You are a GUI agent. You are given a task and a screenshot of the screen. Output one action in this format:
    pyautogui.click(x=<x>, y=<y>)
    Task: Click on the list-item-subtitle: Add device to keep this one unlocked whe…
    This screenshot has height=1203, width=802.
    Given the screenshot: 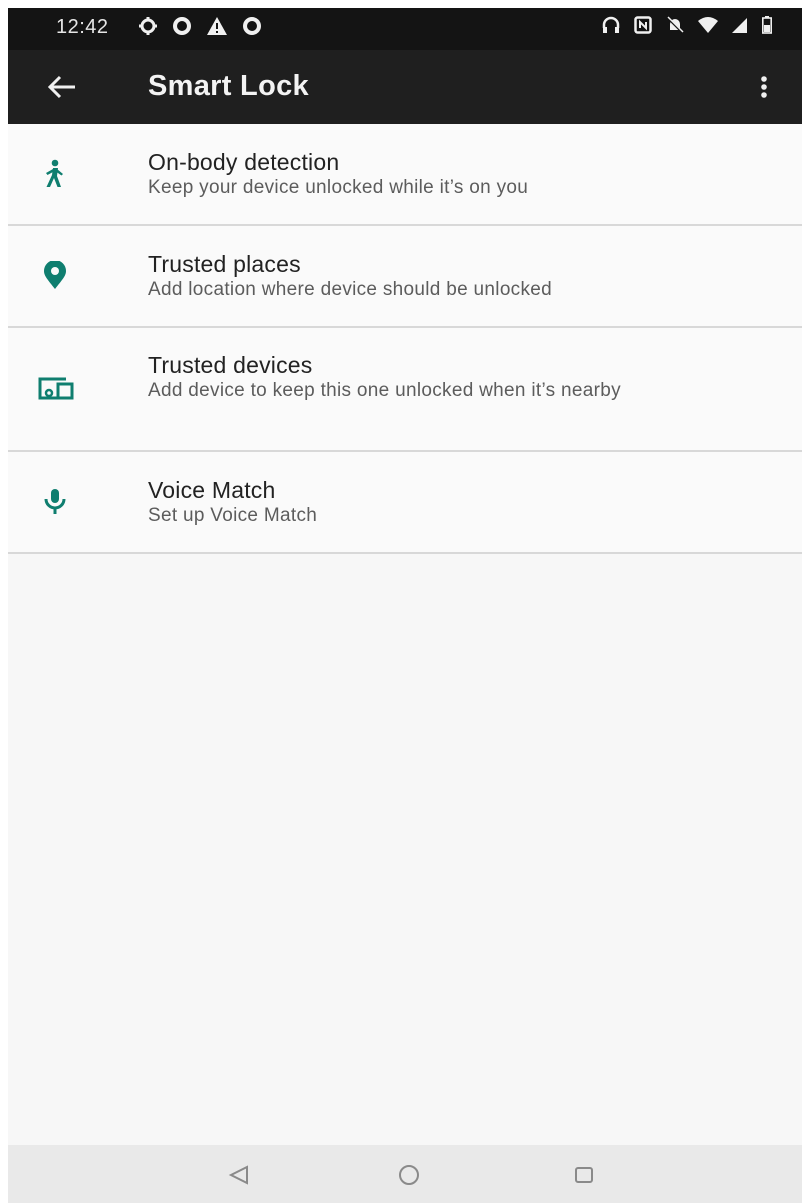 What is the action you would take?
    pyautogui.click(x=384, y=390)
    